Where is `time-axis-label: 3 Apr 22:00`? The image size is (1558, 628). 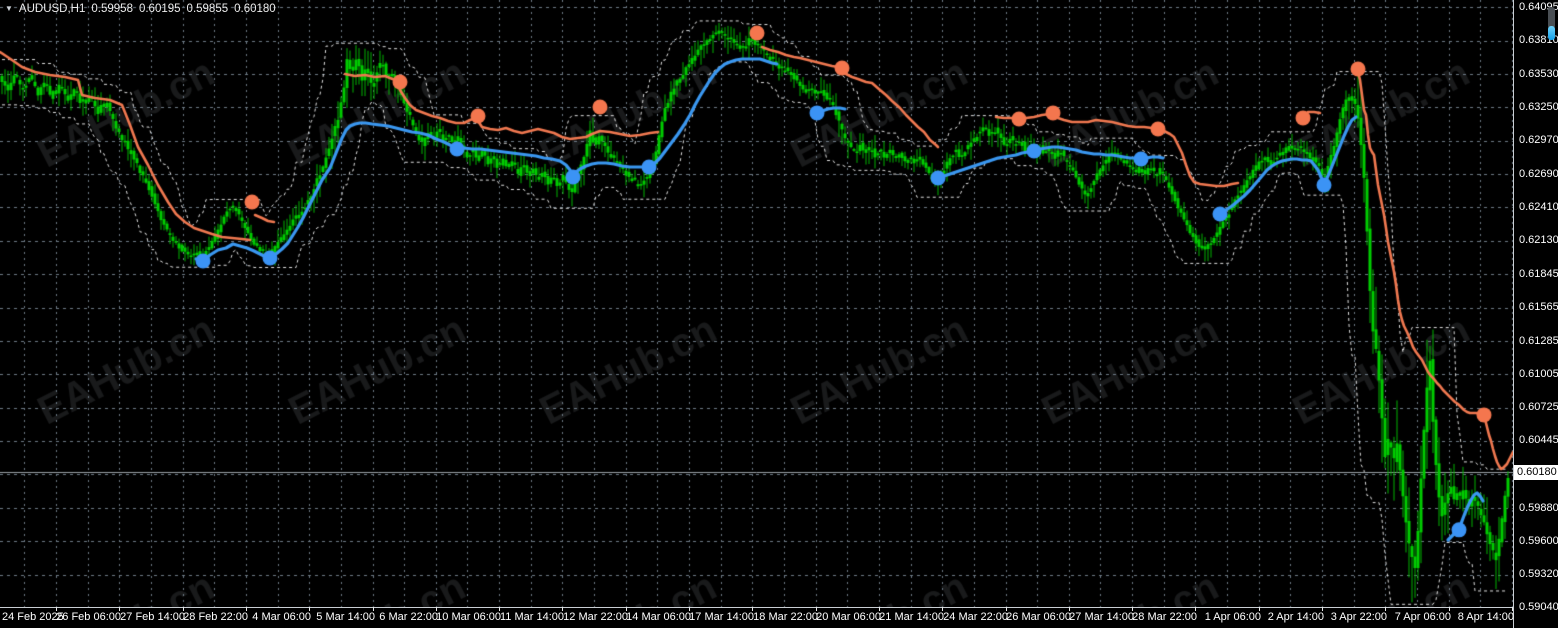 time-axis-label: 3 Apr 22:00 is located at coordinates (1358, 617).